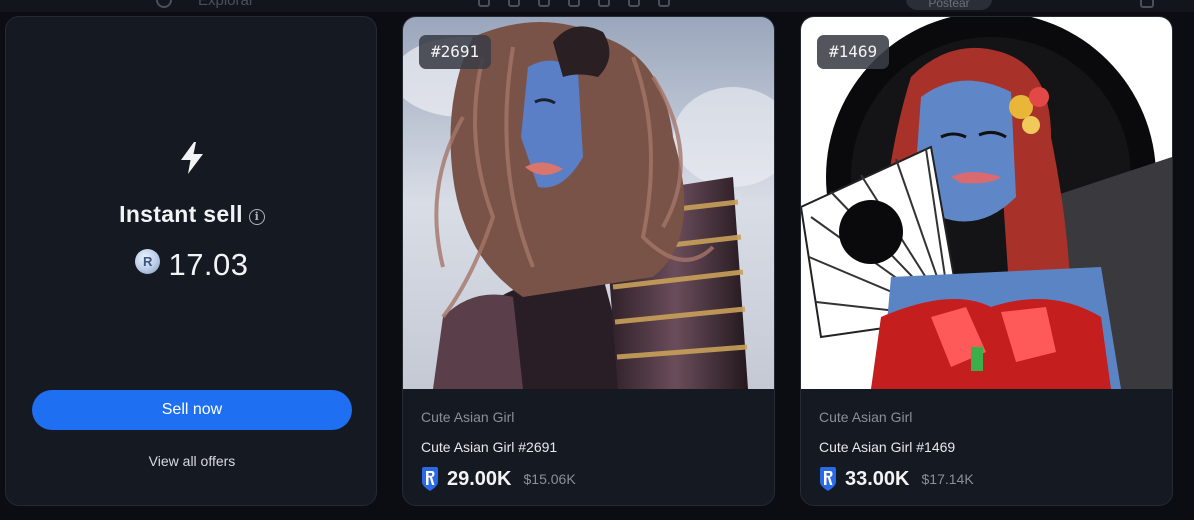 This screenshot has width=1194, height=520. I want to click on price-fiat: $17.14K, so click(947, 479).